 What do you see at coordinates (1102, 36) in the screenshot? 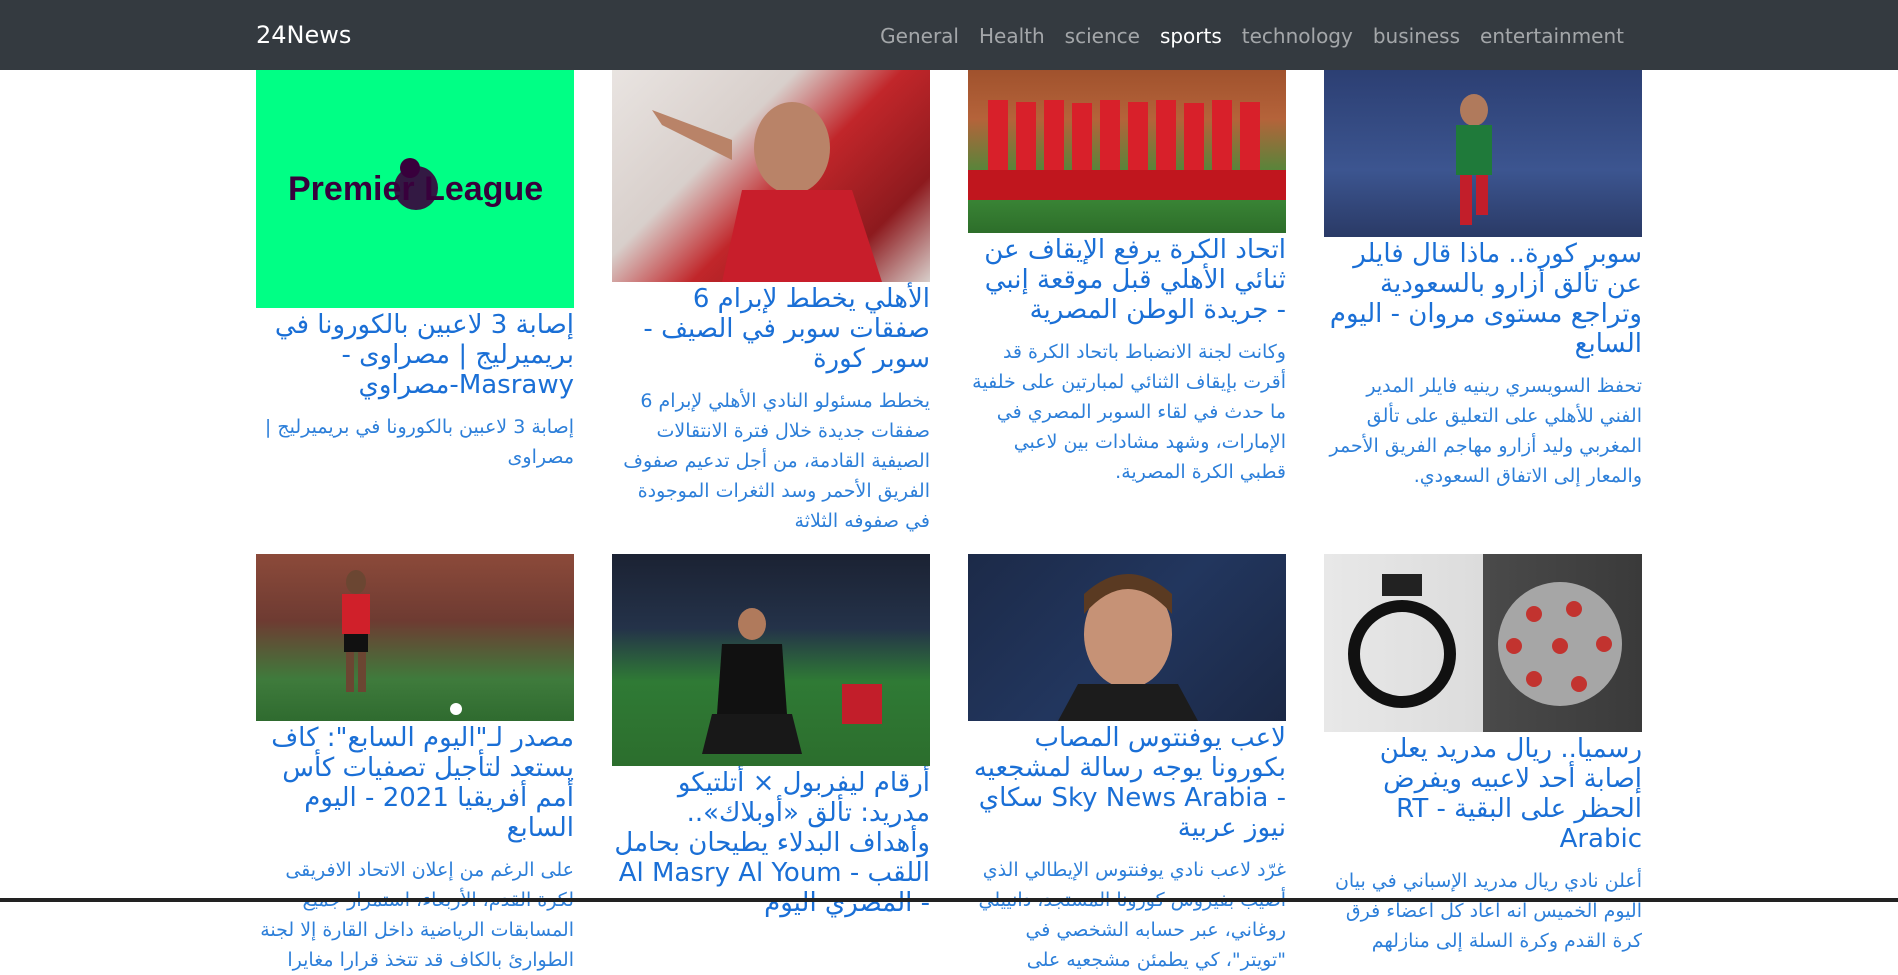
I see `nav-link-science: science` at bounding box center [1102, 36].